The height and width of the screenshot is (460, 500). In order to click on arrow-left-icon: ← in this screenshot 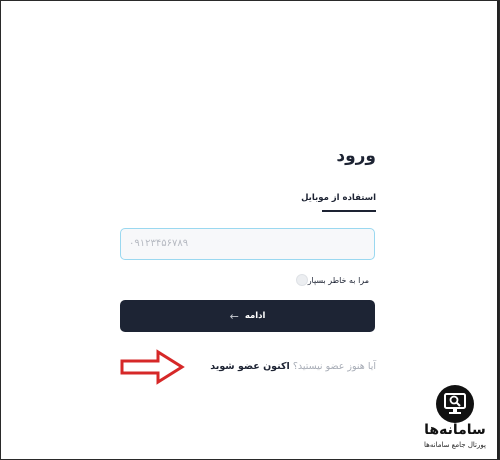, I will do `click(234, 316)`.